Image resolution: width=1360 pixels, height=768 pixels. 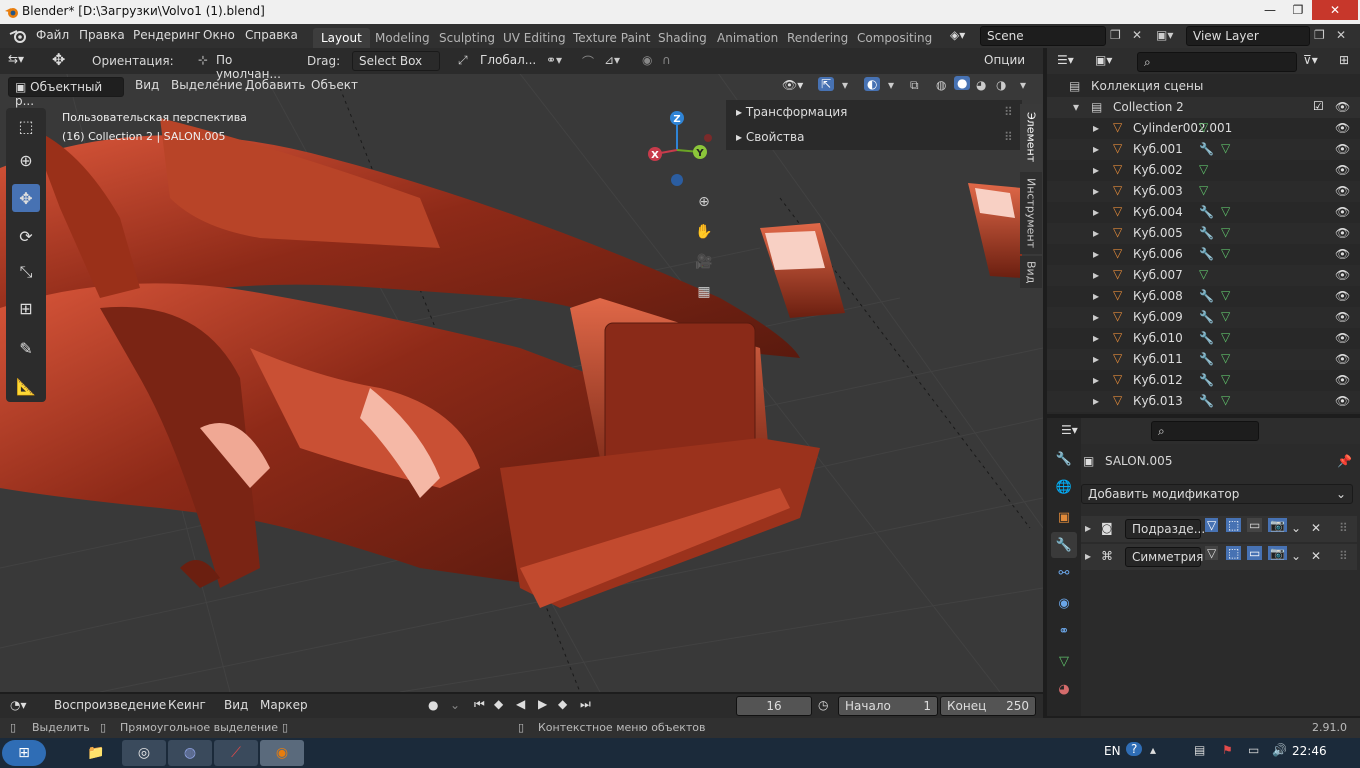 I want to click on start-frame-field: Начало 1, so click(x=888, y=706).